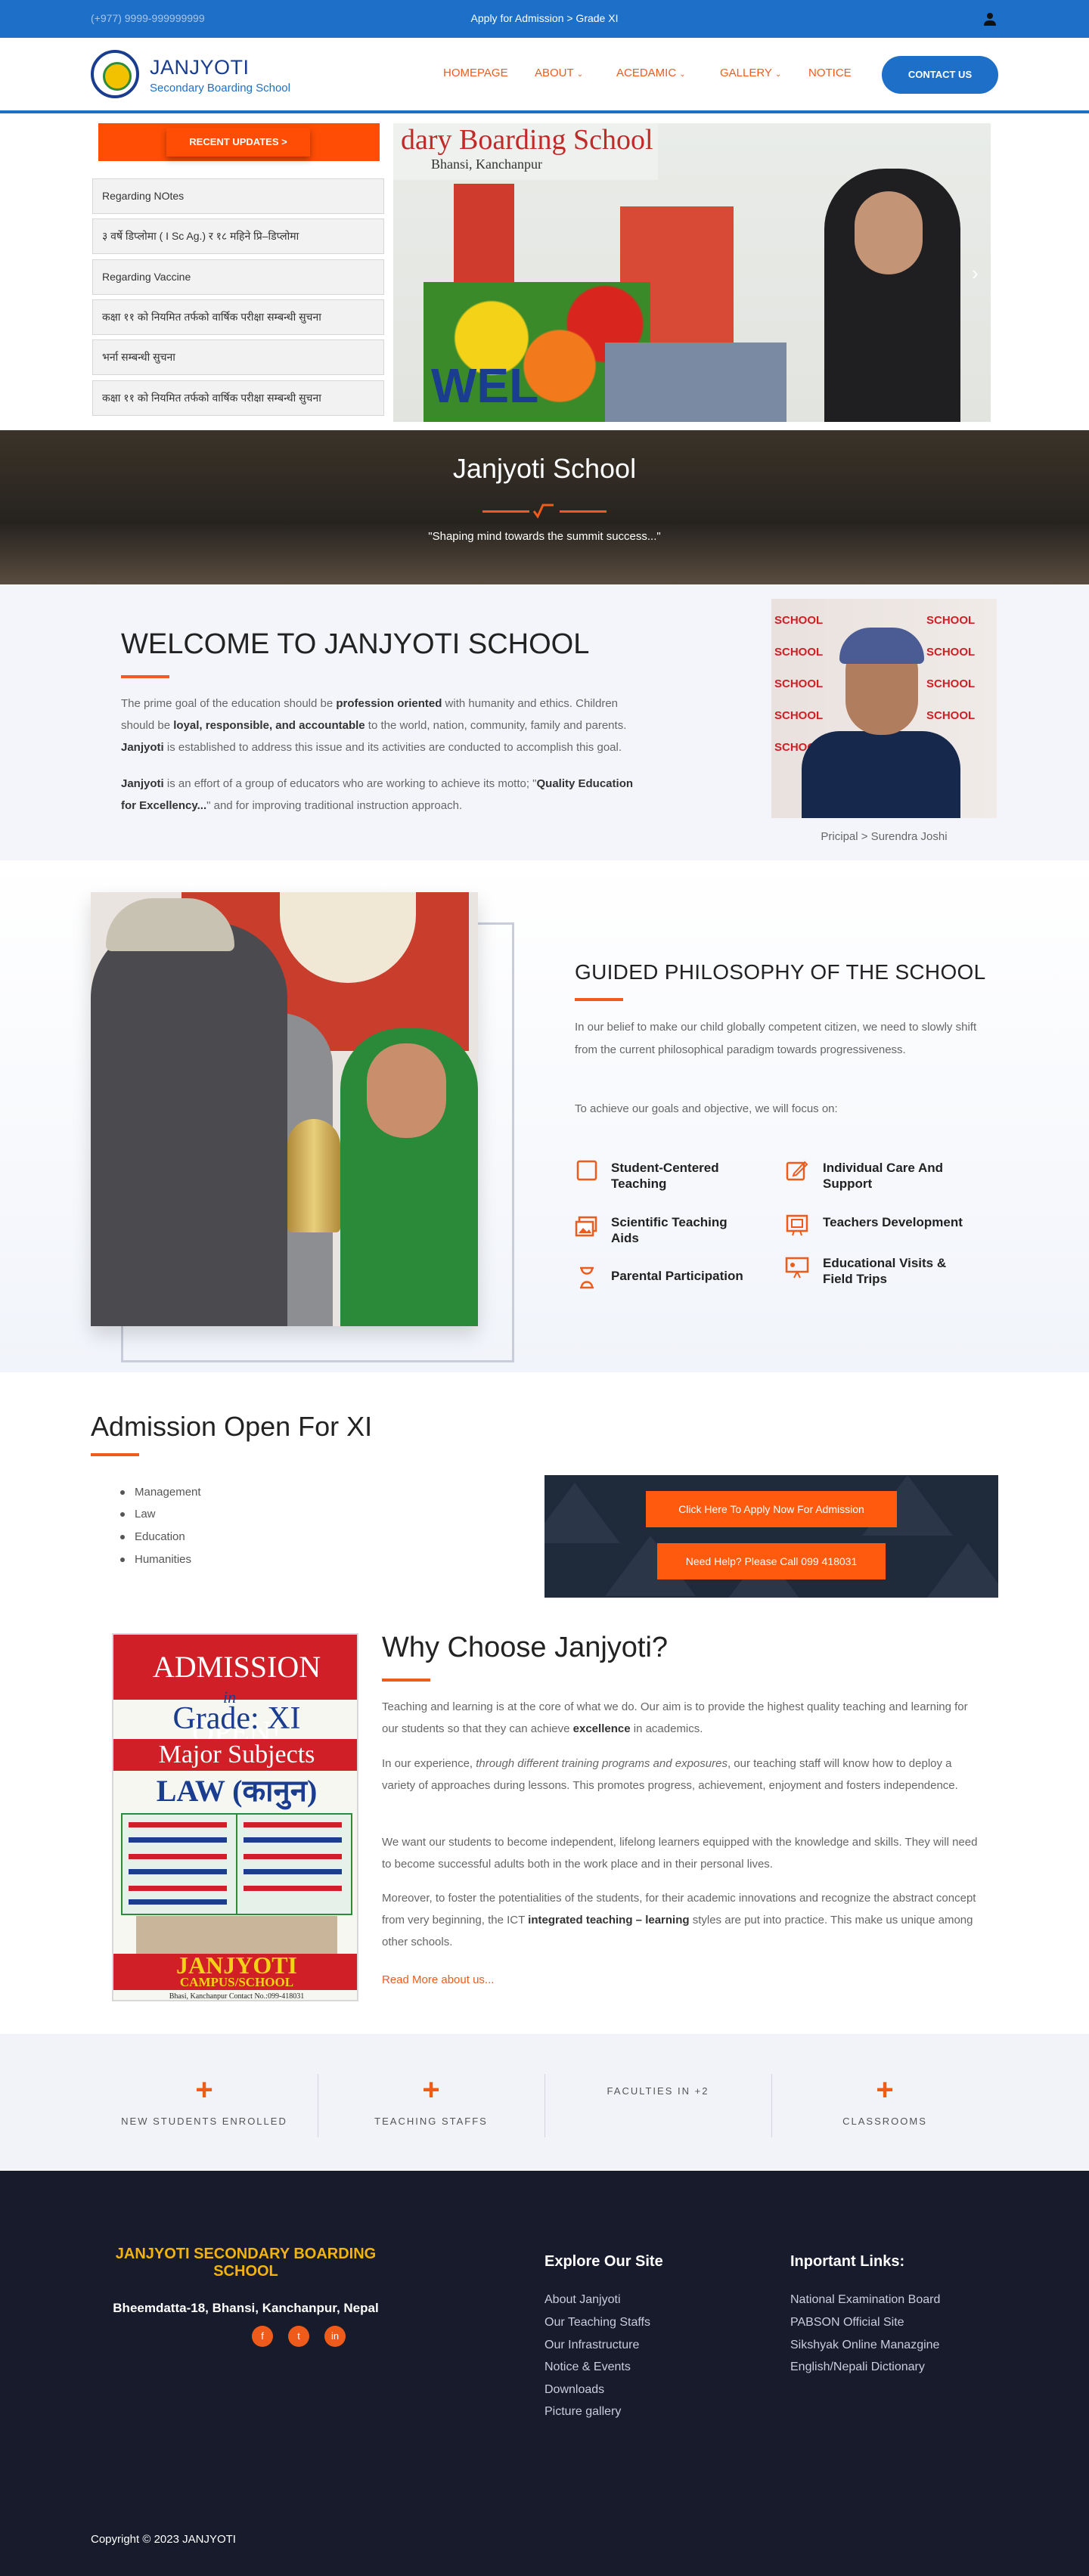  Describe the element at coordinates (115, 74) in the screenshot. I see `school-logo` at that location.